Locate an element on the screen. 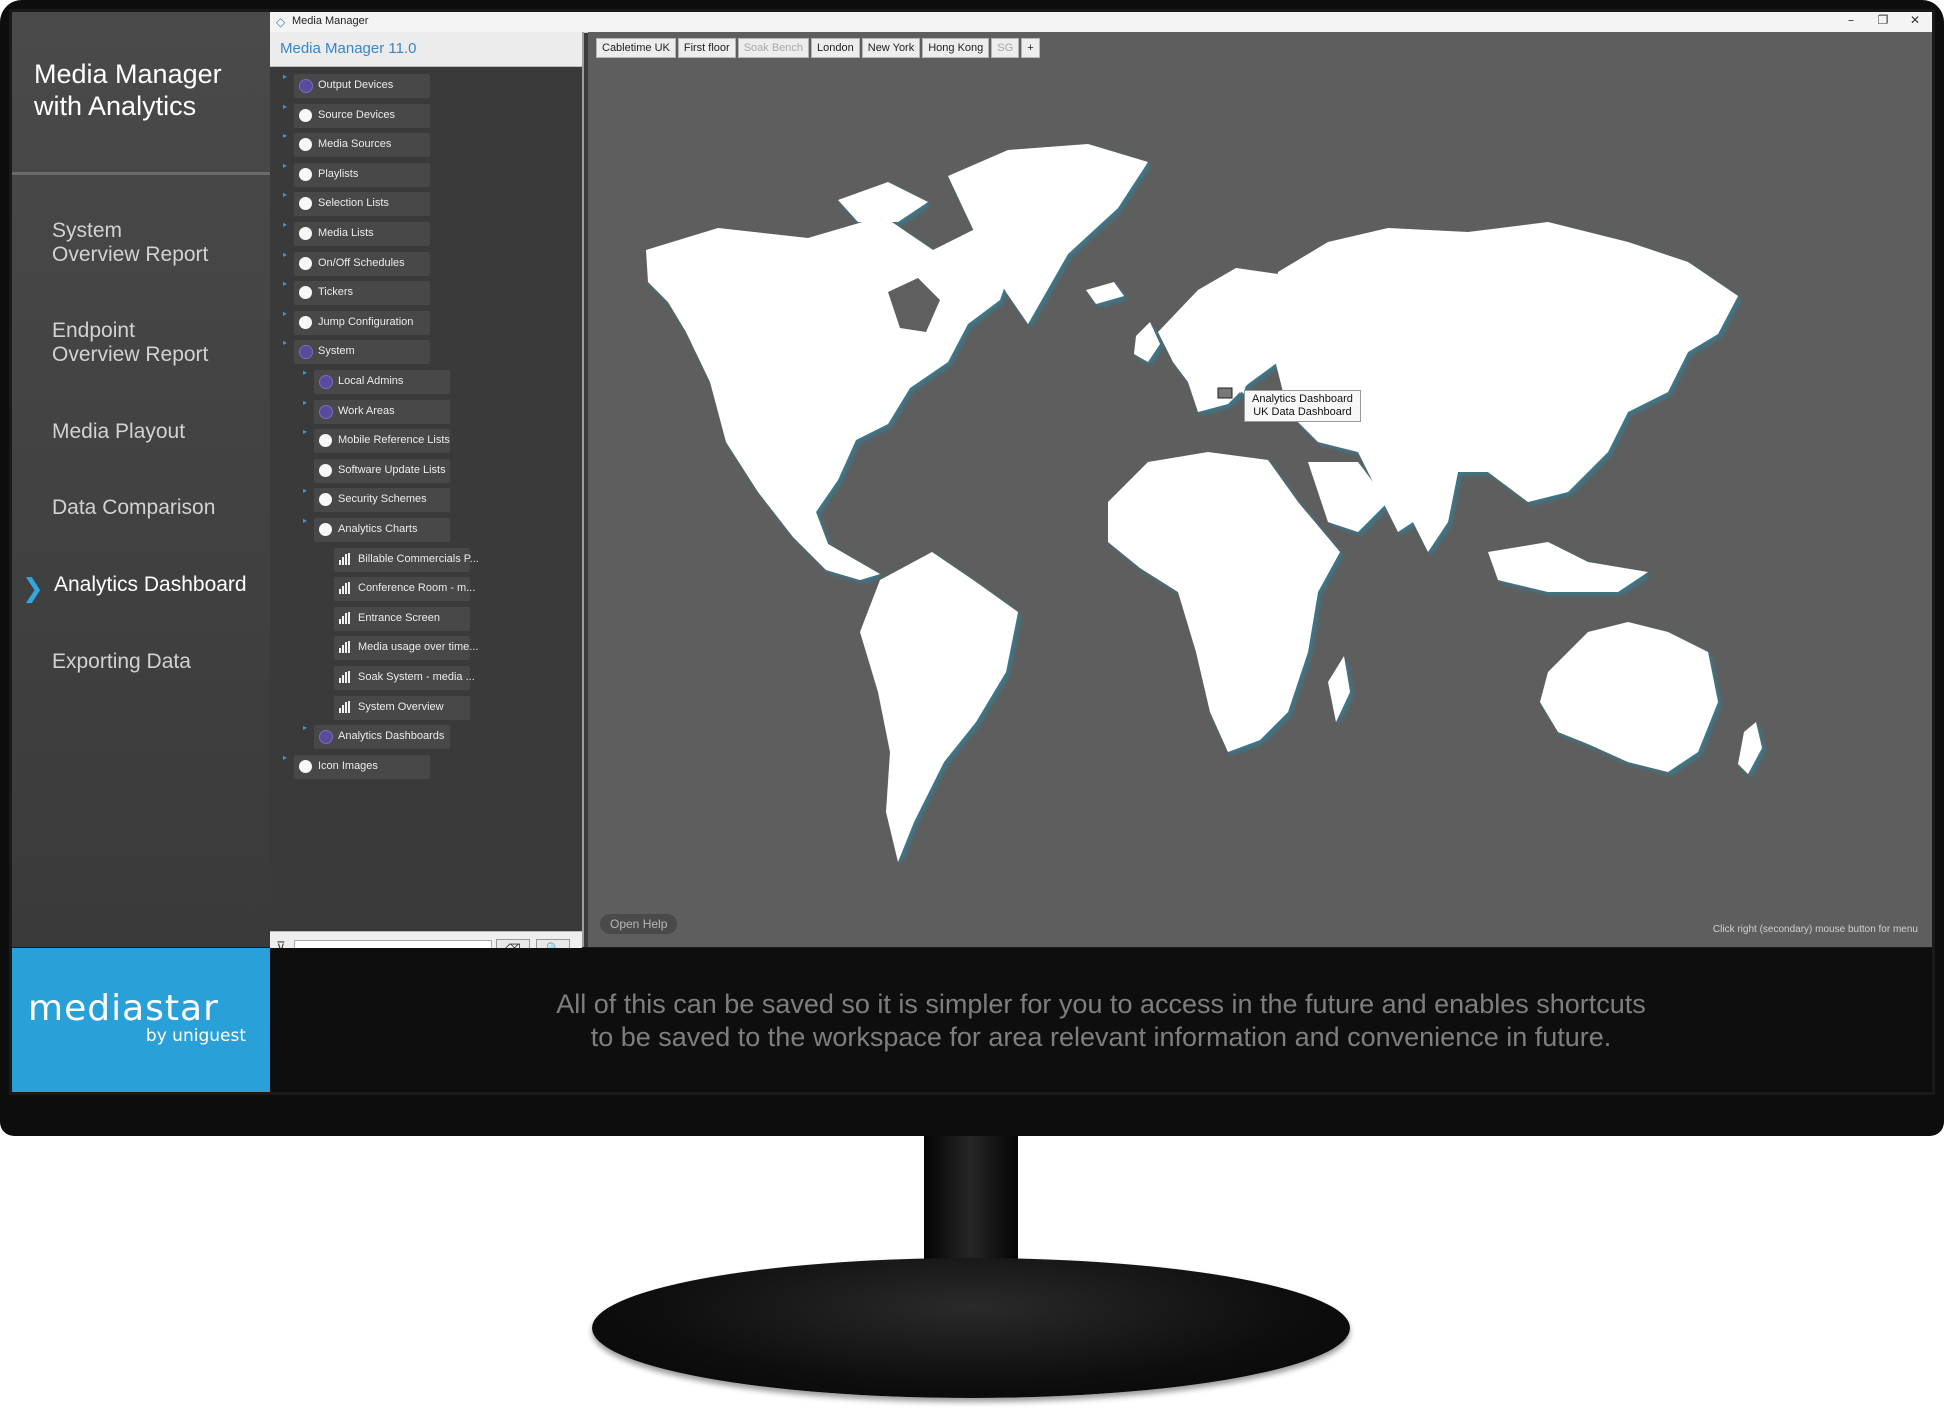 The image size is (1944, 1412). map-tooltip: Analytics Dashboard UK Data Dashboard is located at coordinates (1302, 406).